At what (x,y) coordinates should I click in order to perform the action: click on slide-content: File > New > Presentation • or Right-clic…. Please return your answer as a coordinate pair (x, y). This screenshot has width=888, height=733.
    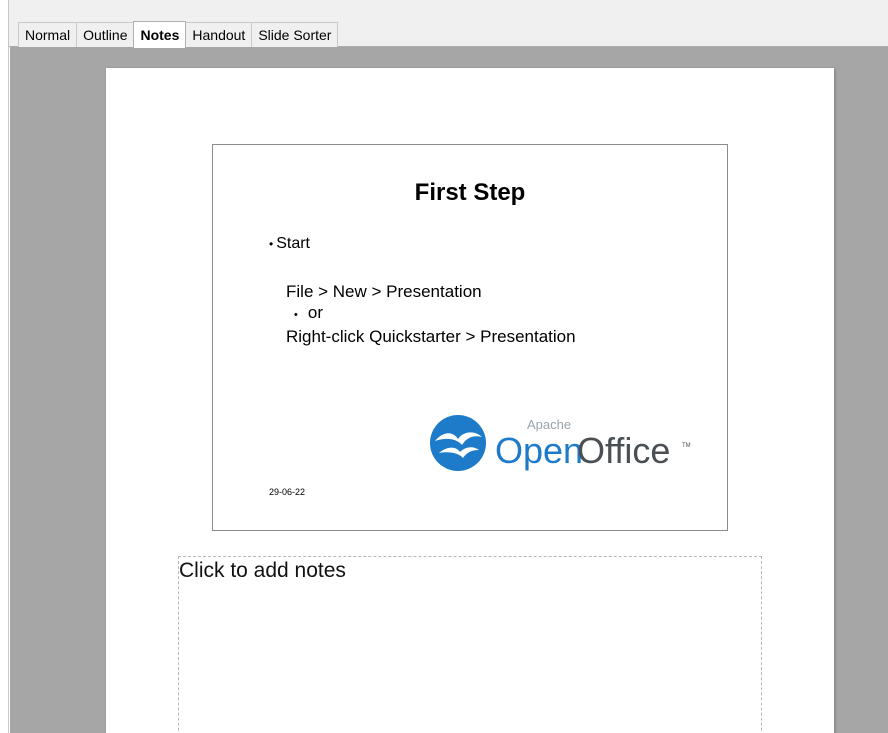
    Looking at the image, I should click on (431, 314).